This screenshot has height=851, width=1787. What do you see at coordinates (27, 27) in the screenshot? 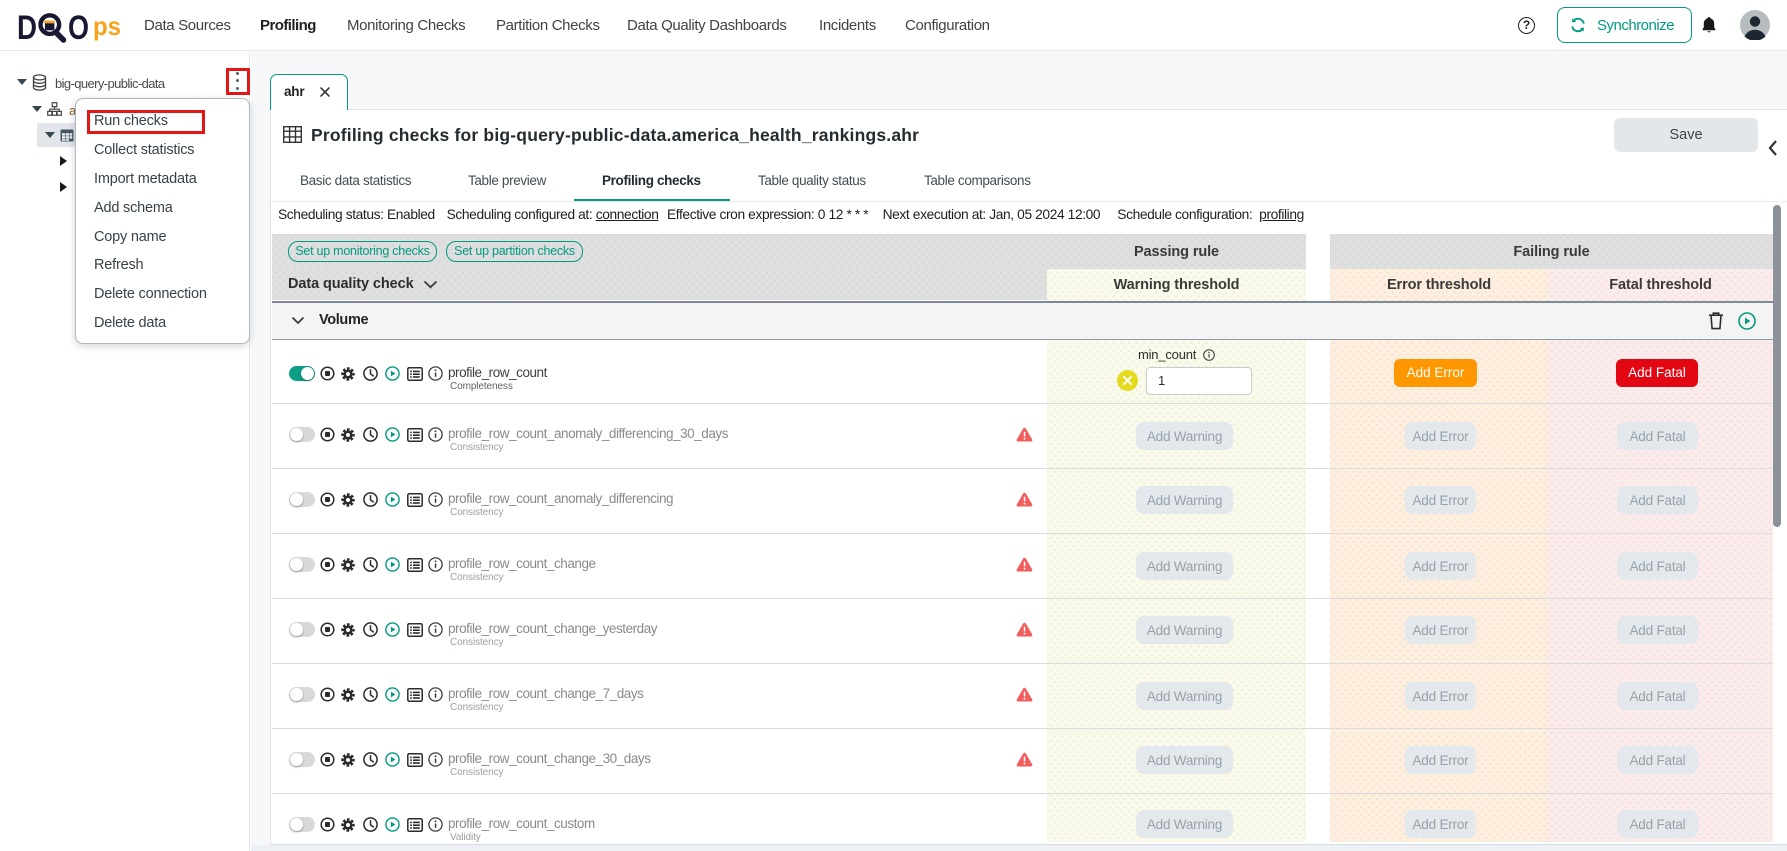
I see `svg-text: D` at bounding box center [27, 27].